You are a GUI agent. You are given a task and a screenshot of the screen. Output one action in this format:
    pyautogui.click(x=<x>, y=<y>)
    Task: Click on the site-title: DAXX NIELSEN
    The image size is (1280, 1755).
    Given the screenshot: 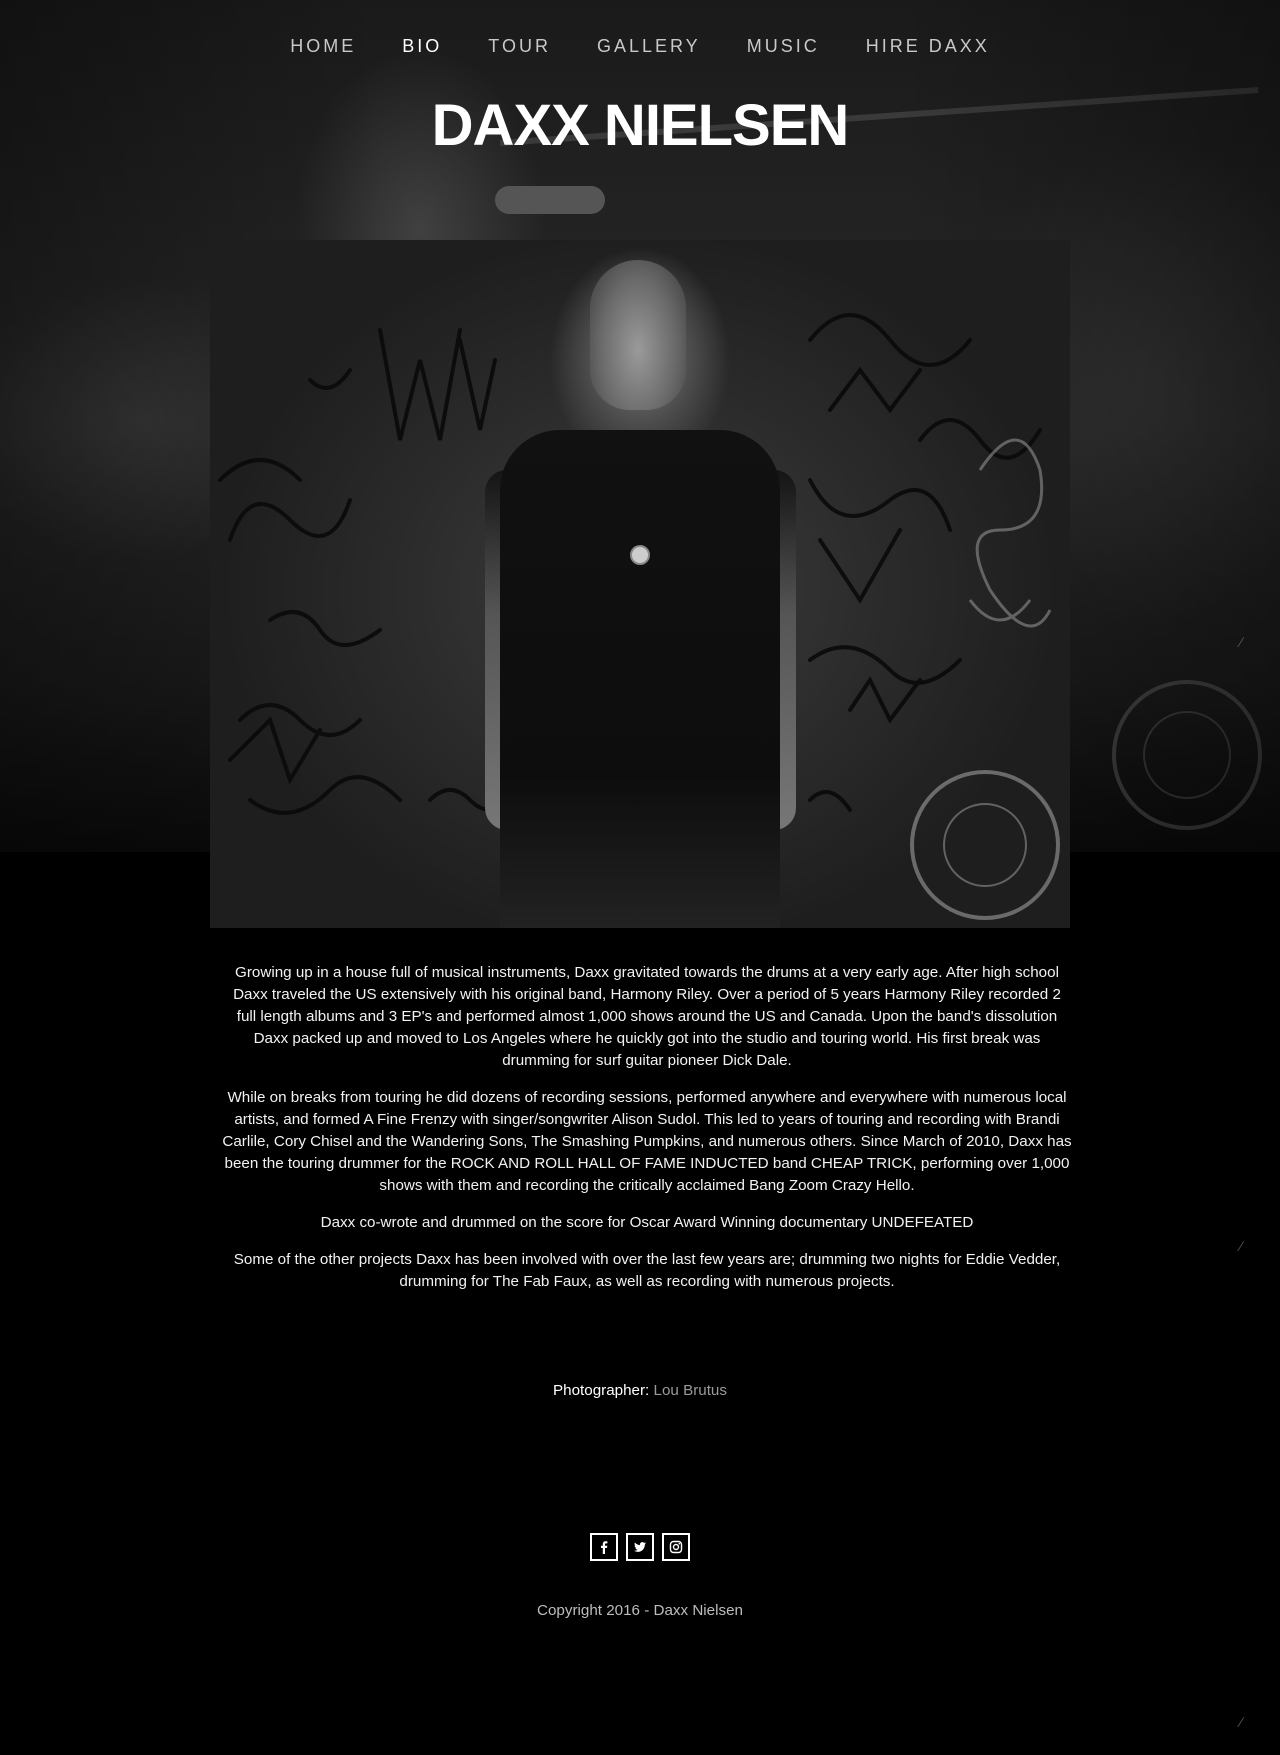 What is the action you would take?
    pyautogui.click(x=640, y=125)
    